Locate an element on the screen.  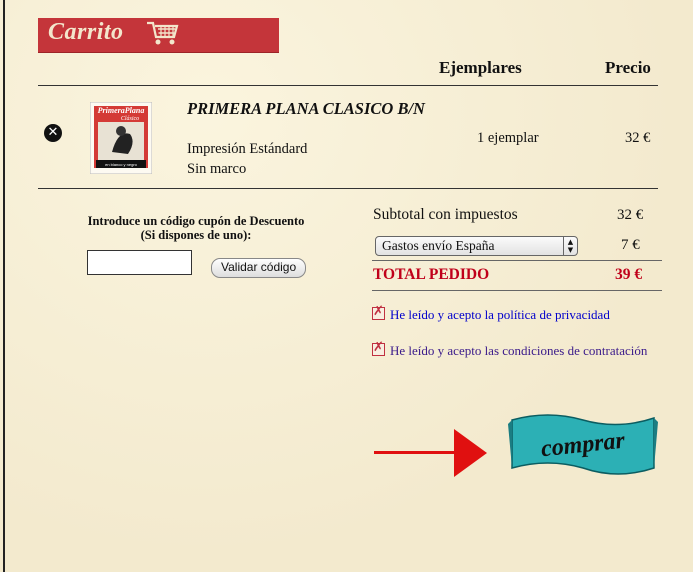
coupon-label-line2: (Si dispones de uno): is located at coordinates (196, 235).